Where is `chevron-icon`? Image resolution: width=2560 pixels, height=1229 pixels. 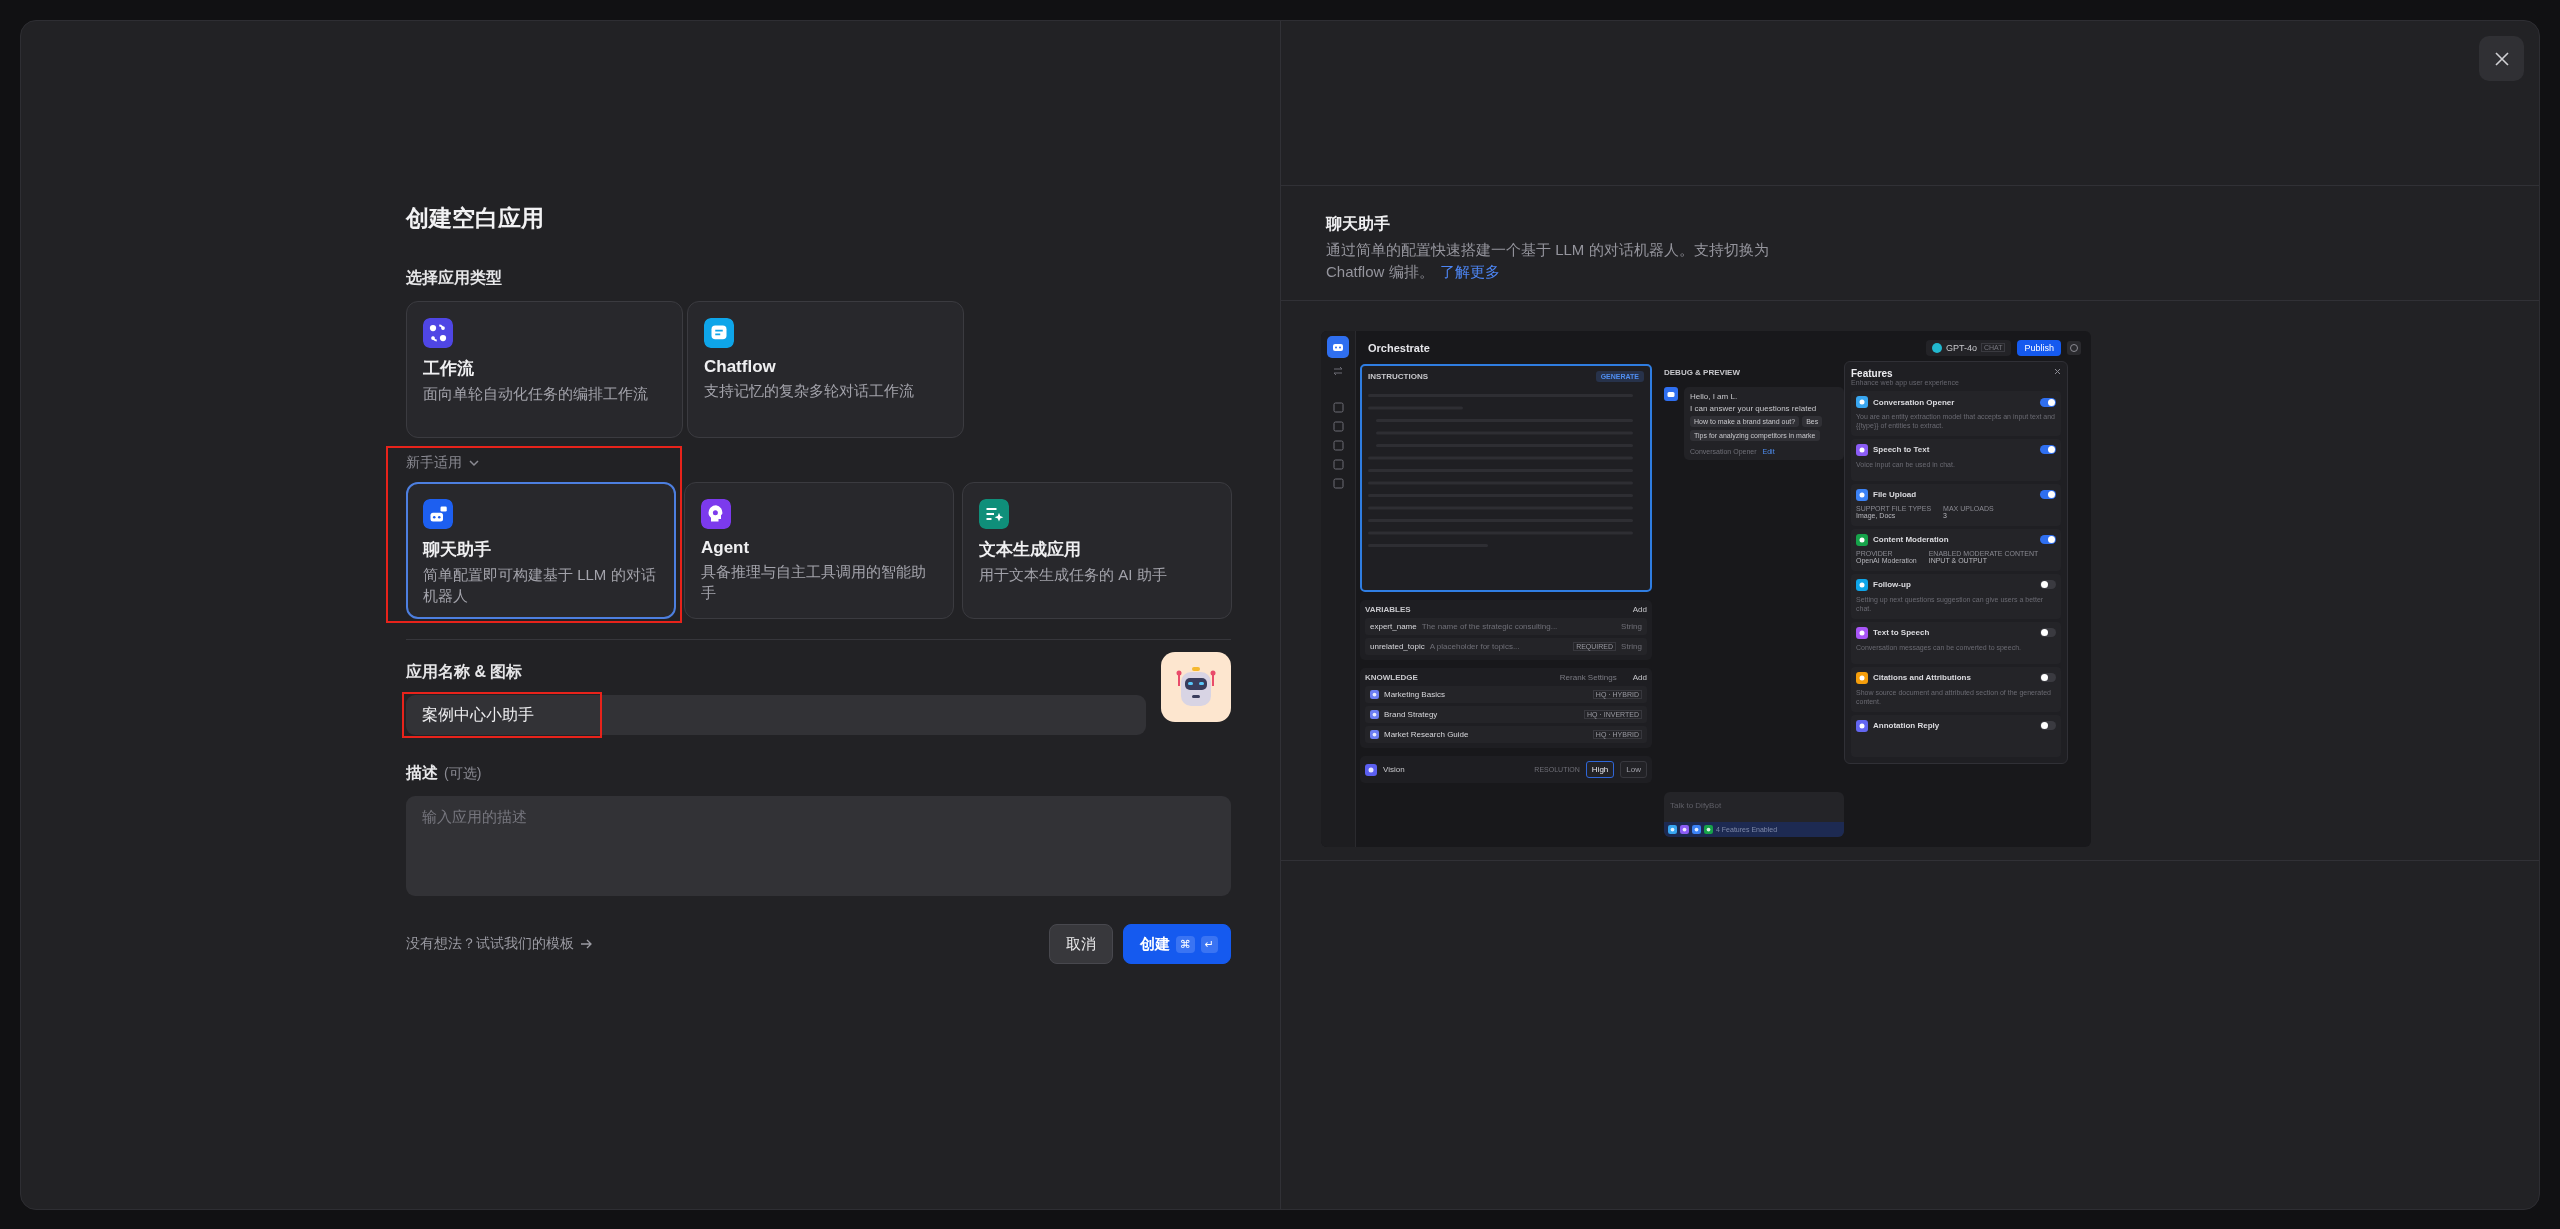
chevron-icon is located at coordinates (474, 463).